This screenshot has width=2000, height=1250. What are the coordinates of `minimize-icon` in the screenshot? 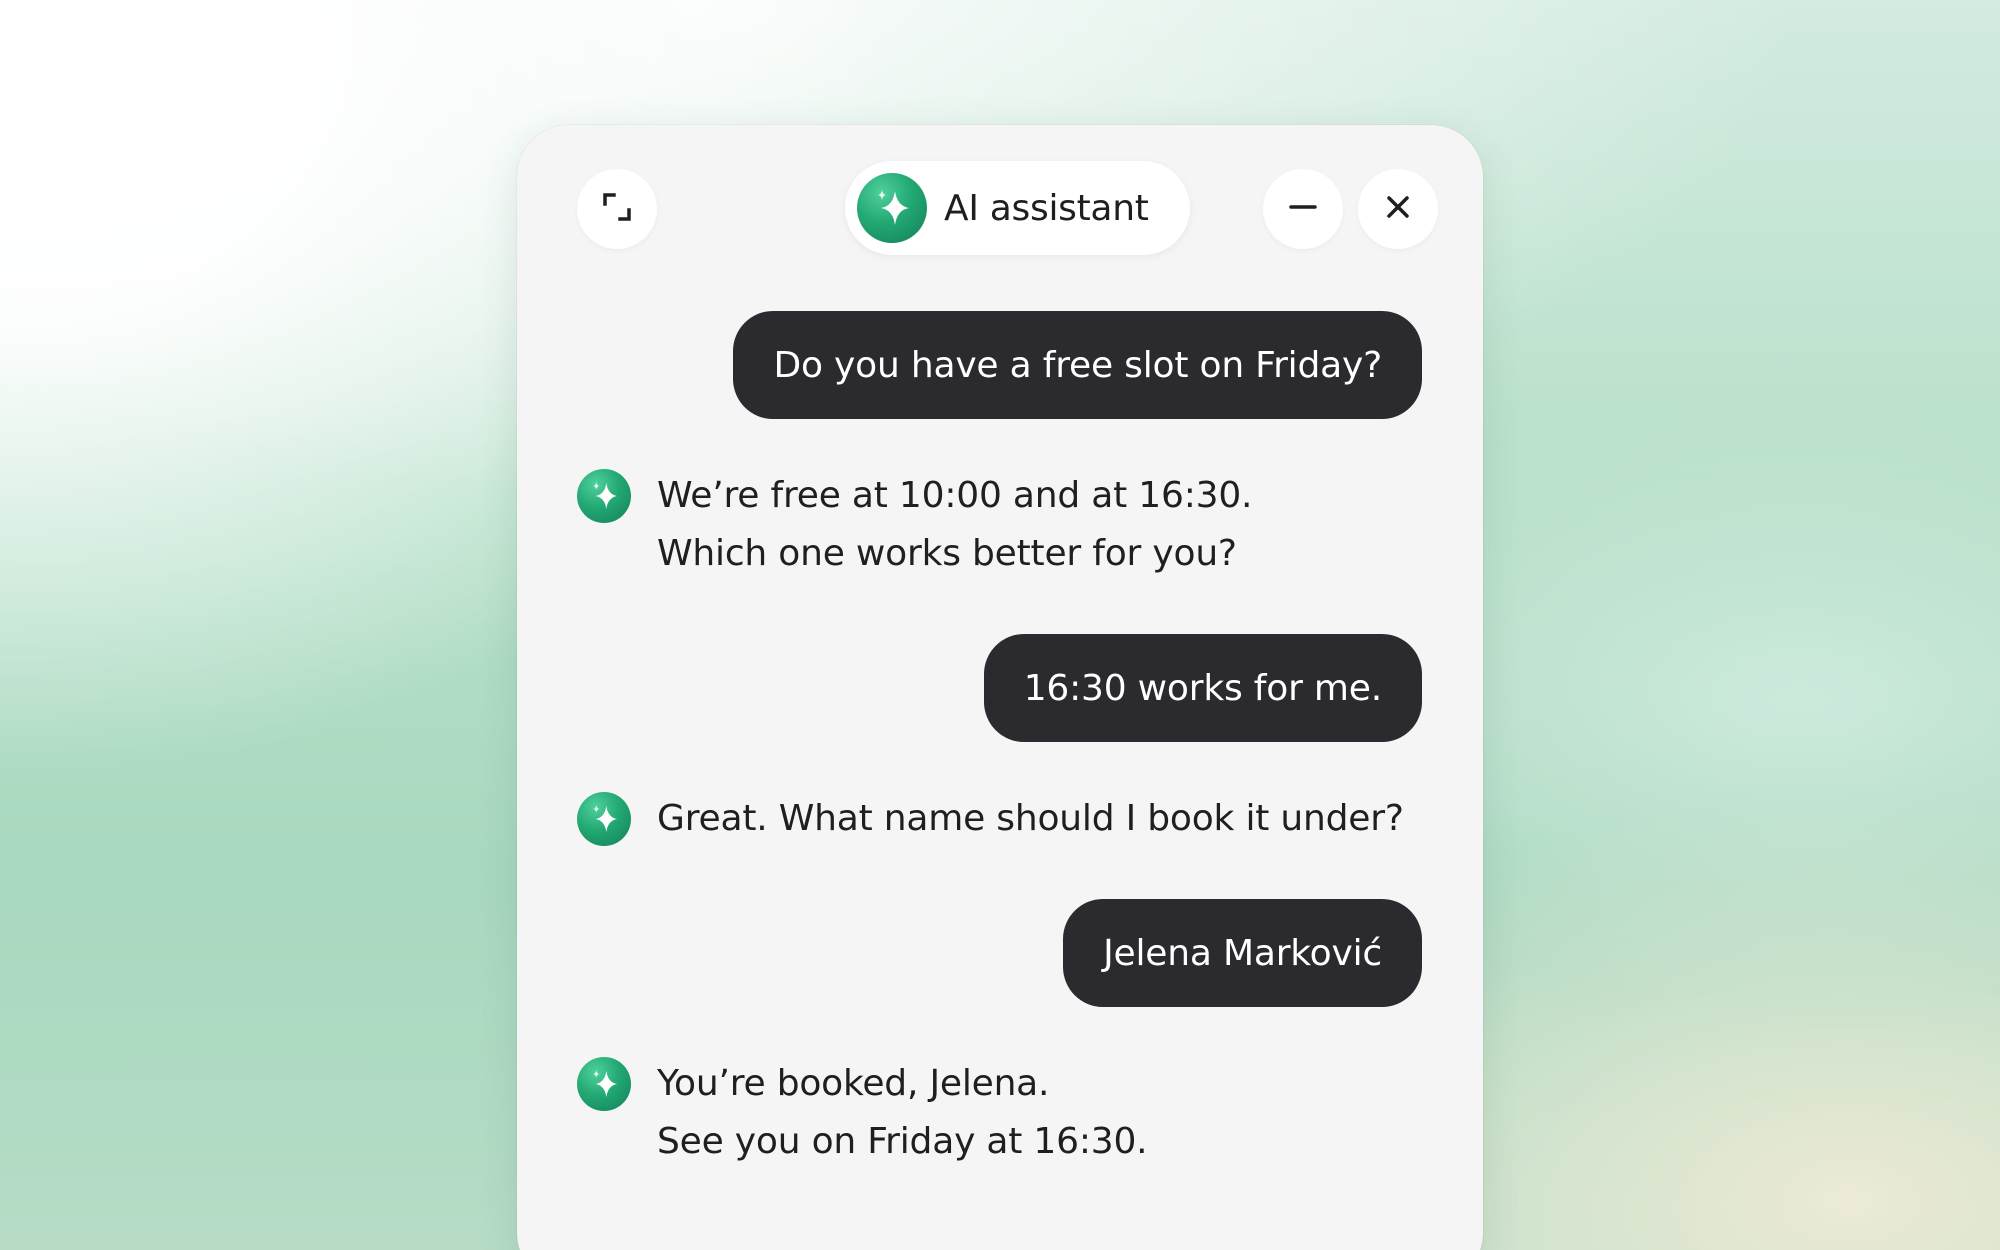 It's located at (1303, 209).